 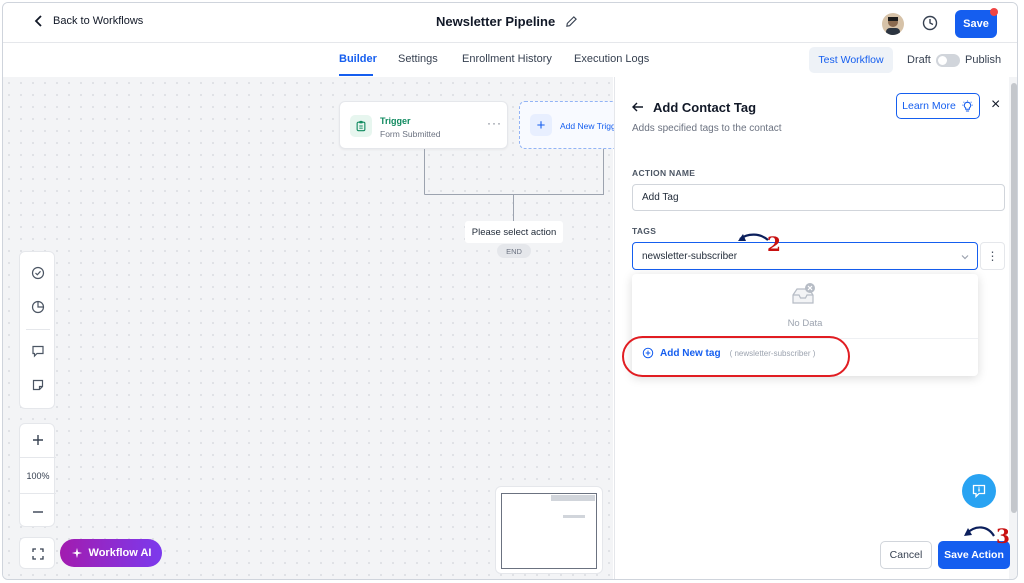 I want to click on tab-execution-logs: Execution Logs, so click(x=611, y=59).